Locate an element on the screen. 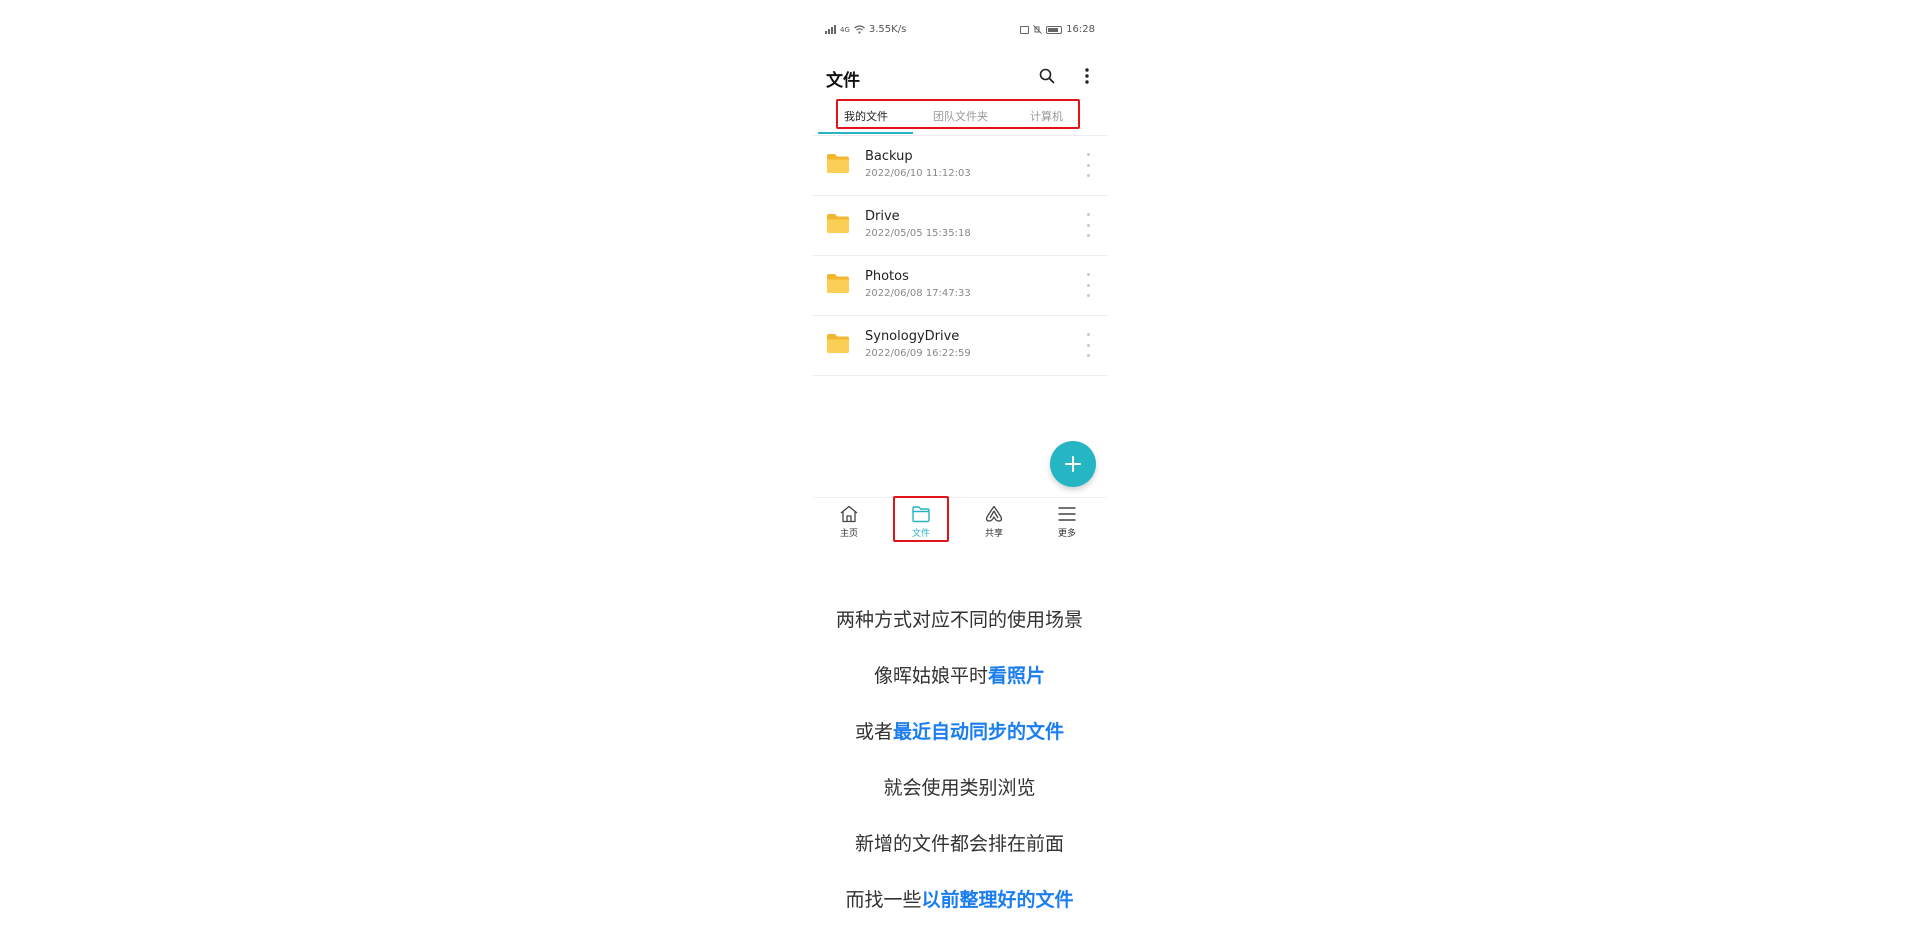 The image size is (1919, 929). caption-text: 或者 is located at coordinates (873, 732).